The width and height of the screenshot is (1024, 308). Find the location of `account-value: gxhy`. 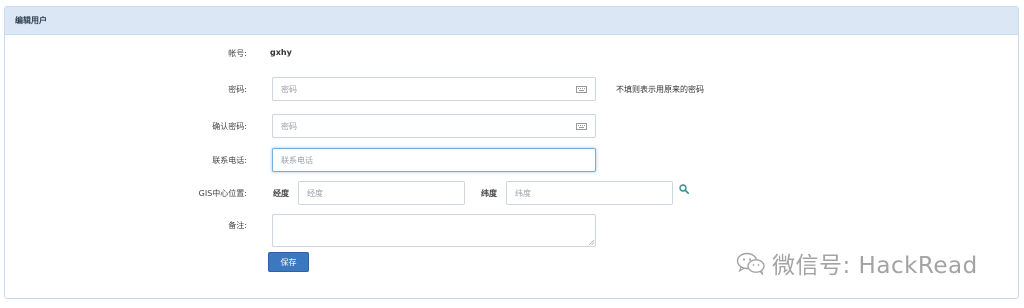

account-value: gxhy is located at coordinates (281, 52).